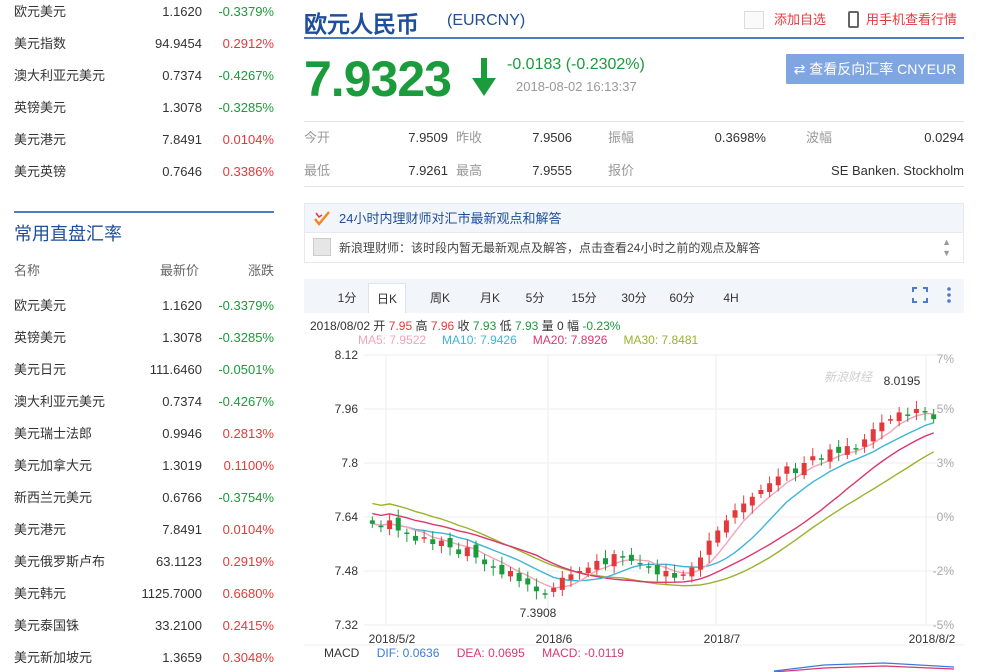 Image resolution: width=981 pixels, height=672 pixels. Describe the element at coordinates (53, 497) in the screenshot. I see `rate-name: 新西兰元美元` at that location.